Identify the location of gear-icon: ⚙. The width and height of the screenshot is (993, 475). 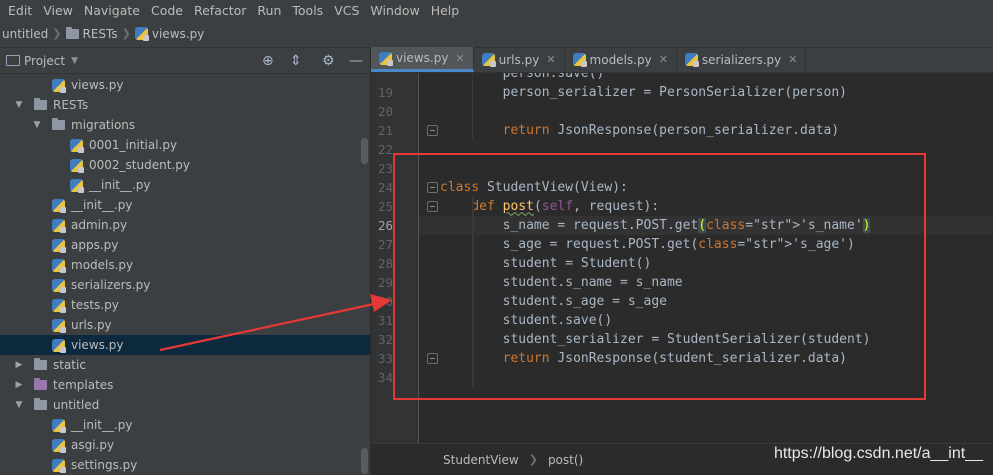
(328, 61).